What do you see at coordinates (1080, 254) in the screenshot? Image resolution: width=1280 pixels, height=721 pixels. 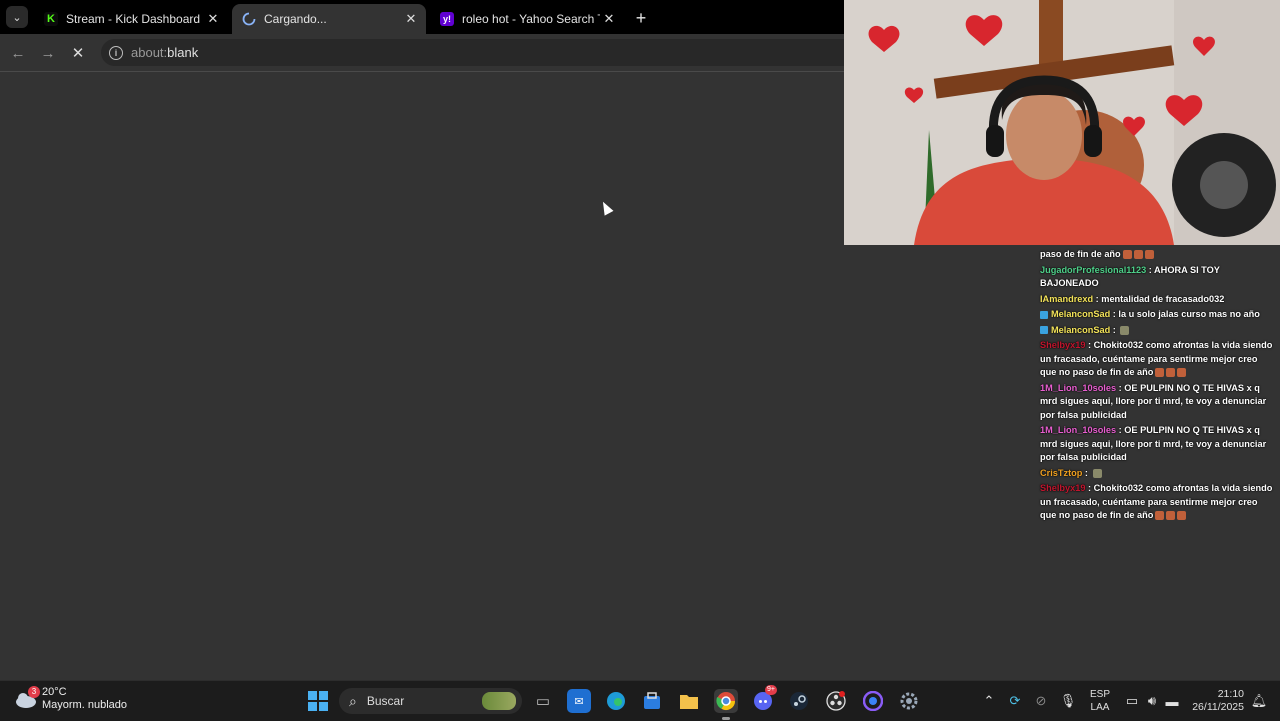 I see `chat-text: paso de fin de año` at bounding box center [1080, 254].